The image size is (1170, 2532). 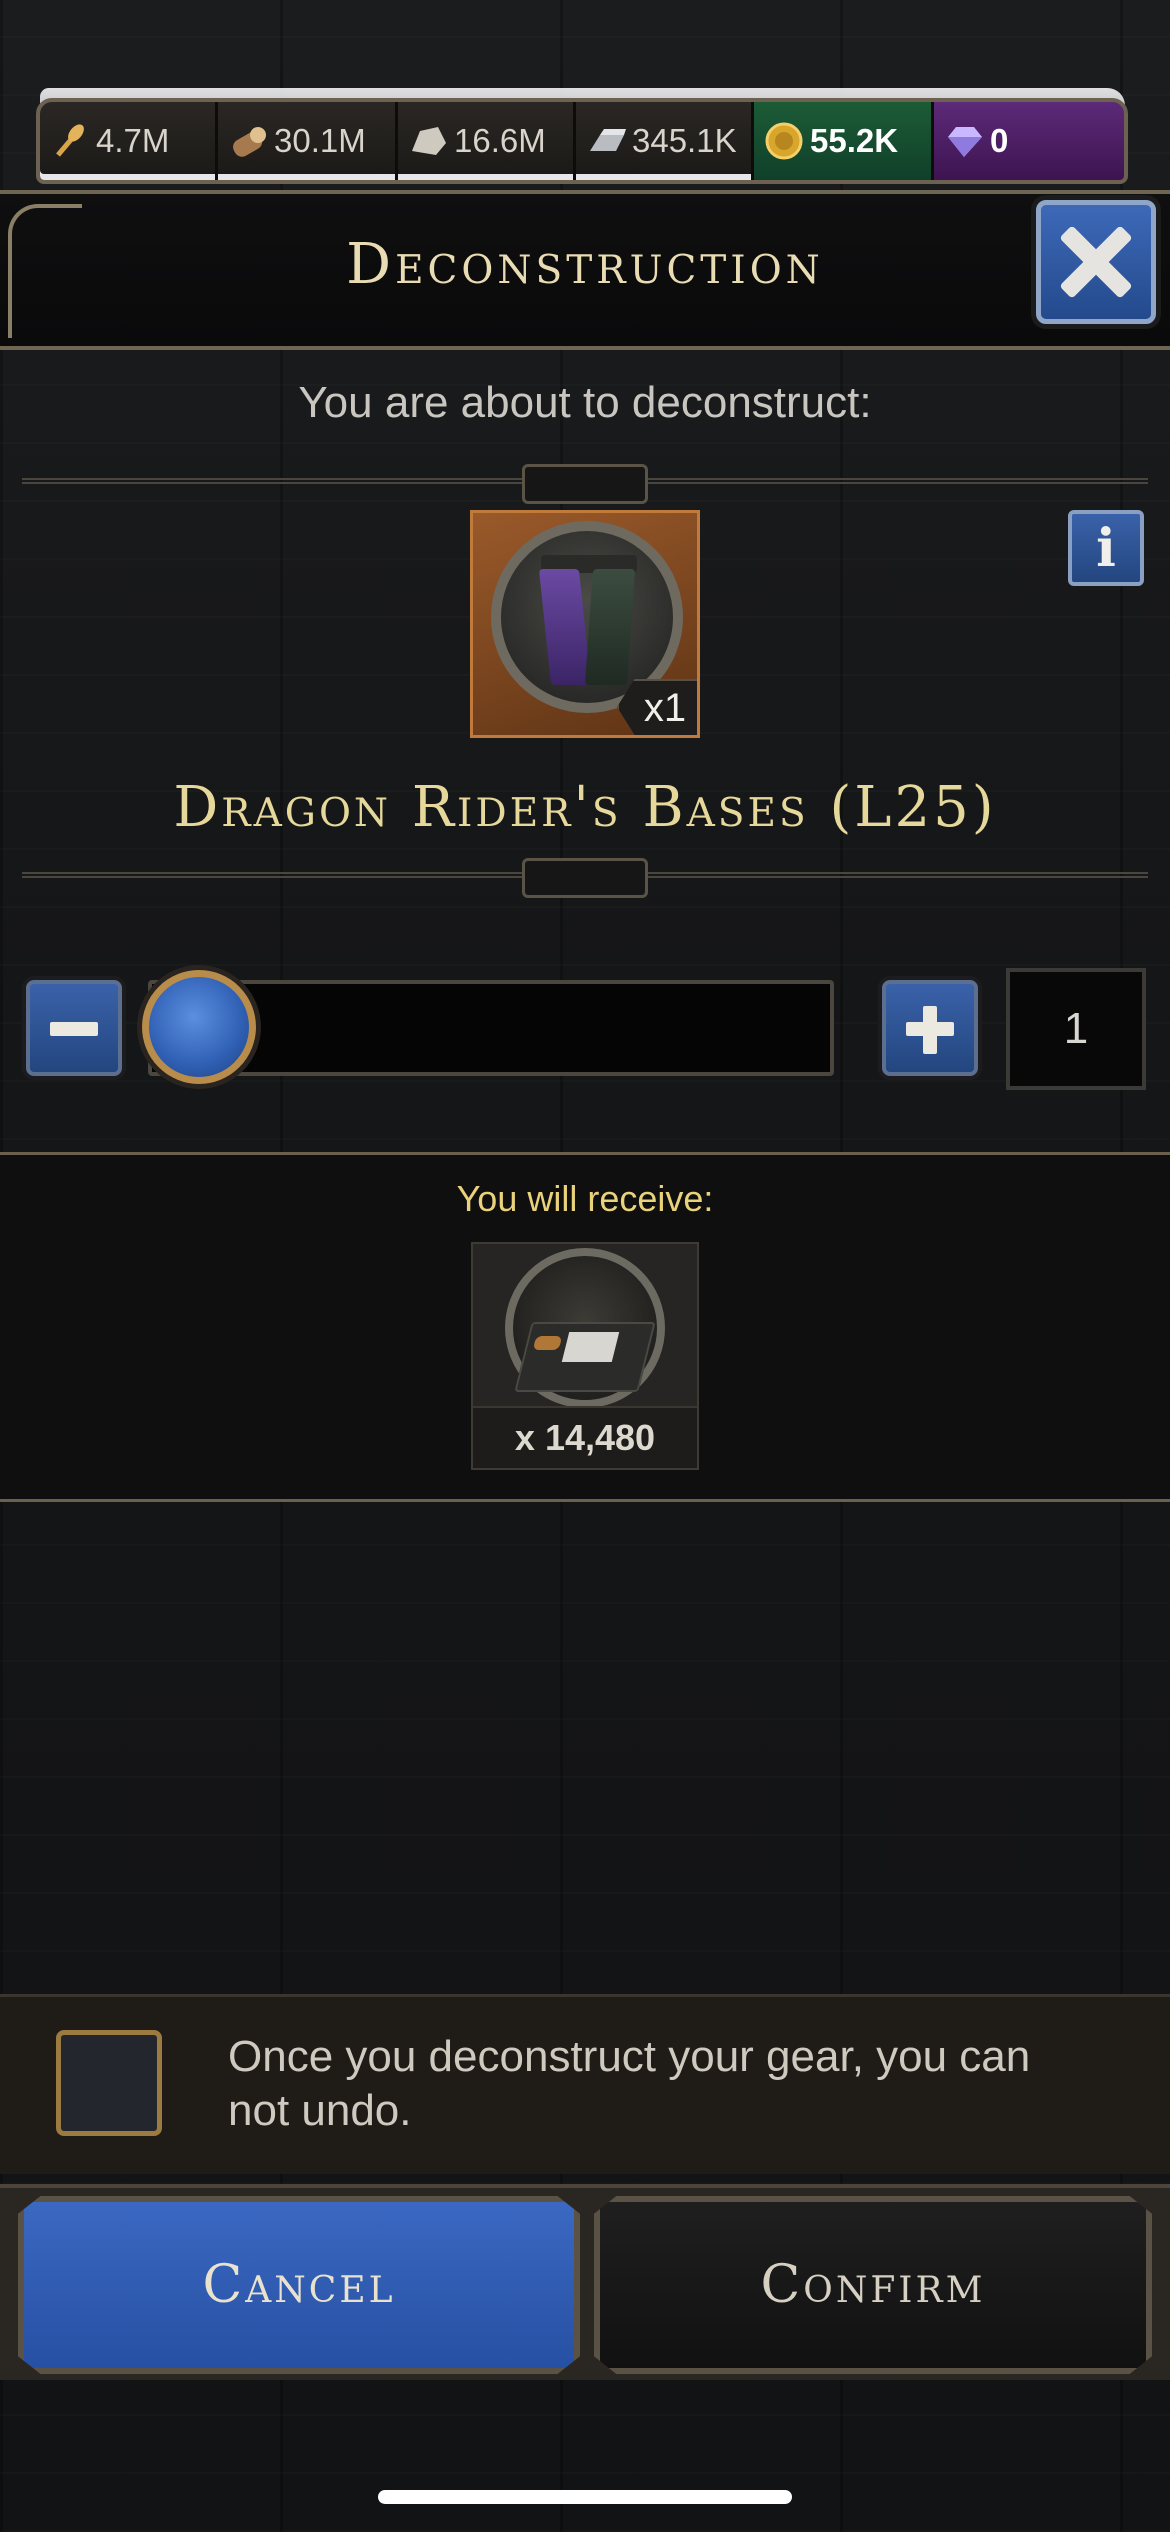 I want to click on divider-top, so click(x=585, y=484).